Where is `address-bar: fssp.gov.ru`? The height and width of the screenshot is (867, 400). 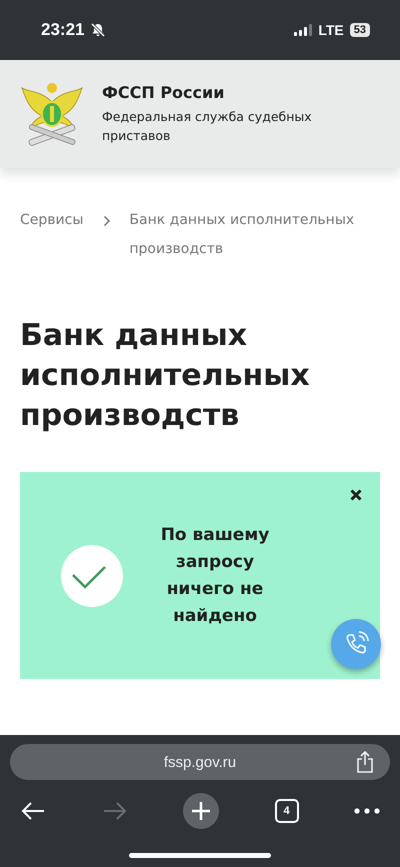 address-bar: fssp.gov.ru is located at coordinates (200, 762).